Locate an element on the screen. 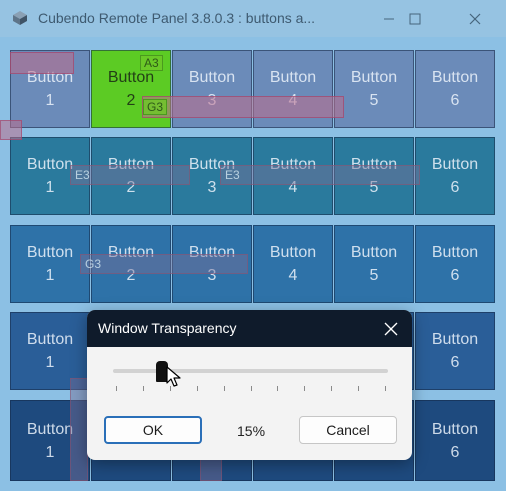 Image resolution: width=506 pixels, height=491 pixels. grid-button-r3-1: Button 1 is located at coordinates (50, 264).